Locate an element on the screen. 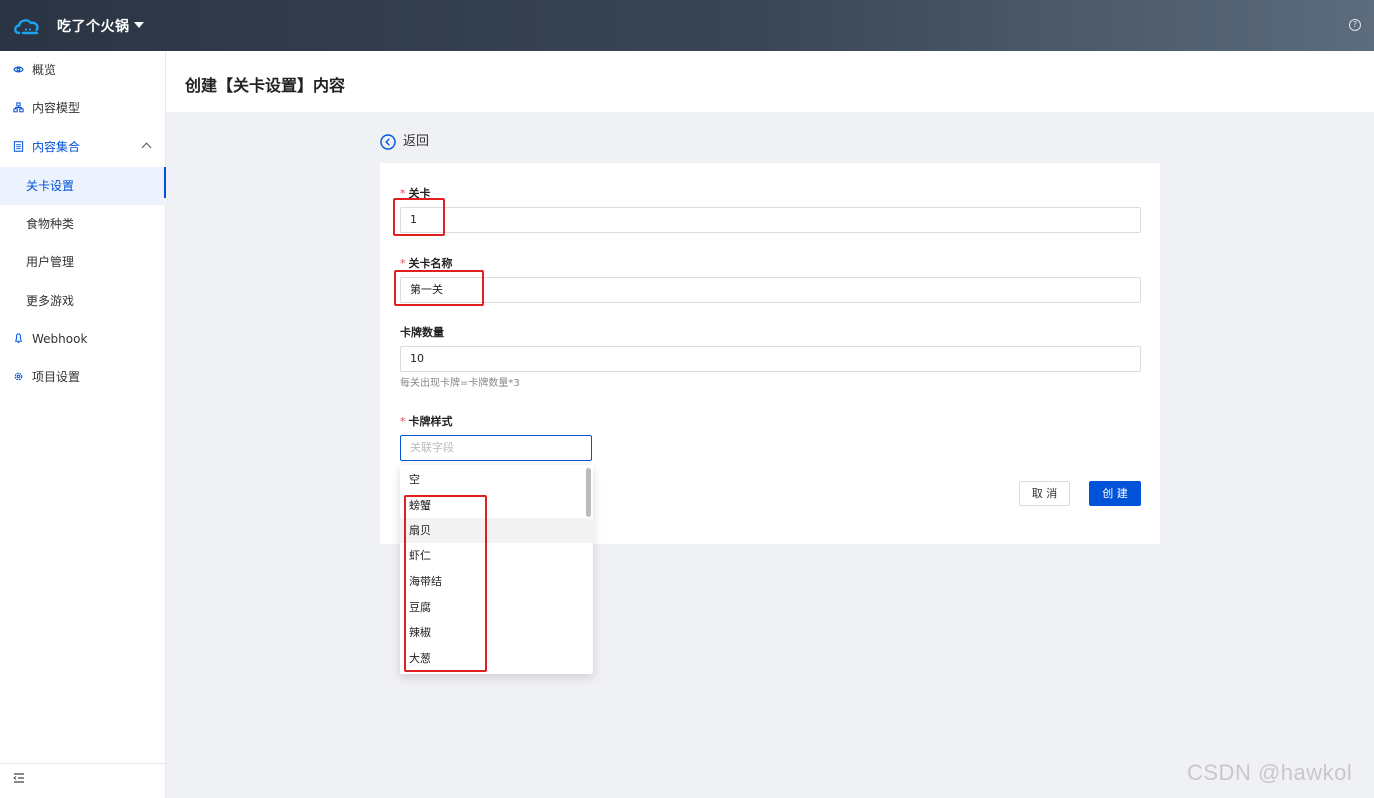  caret-down-icon is located at coordinates (139, 25).